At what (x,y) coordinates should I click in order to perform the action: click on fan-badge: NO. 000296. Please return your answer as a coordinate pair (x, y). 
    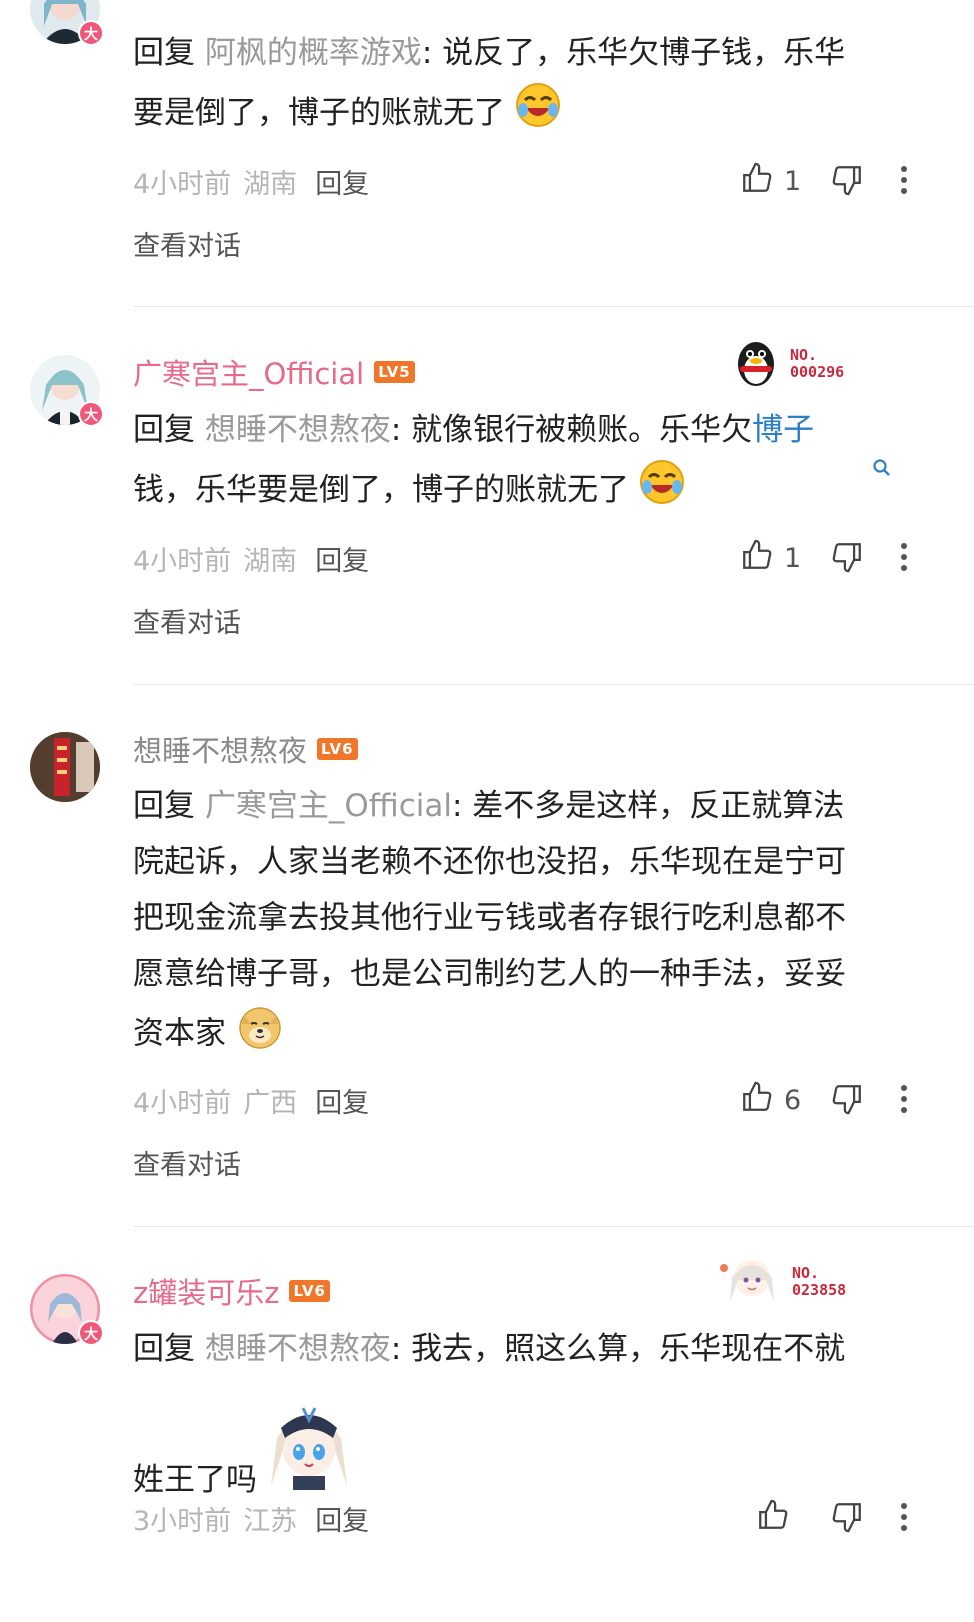
    Looking at the image, I should click on (786, 364).